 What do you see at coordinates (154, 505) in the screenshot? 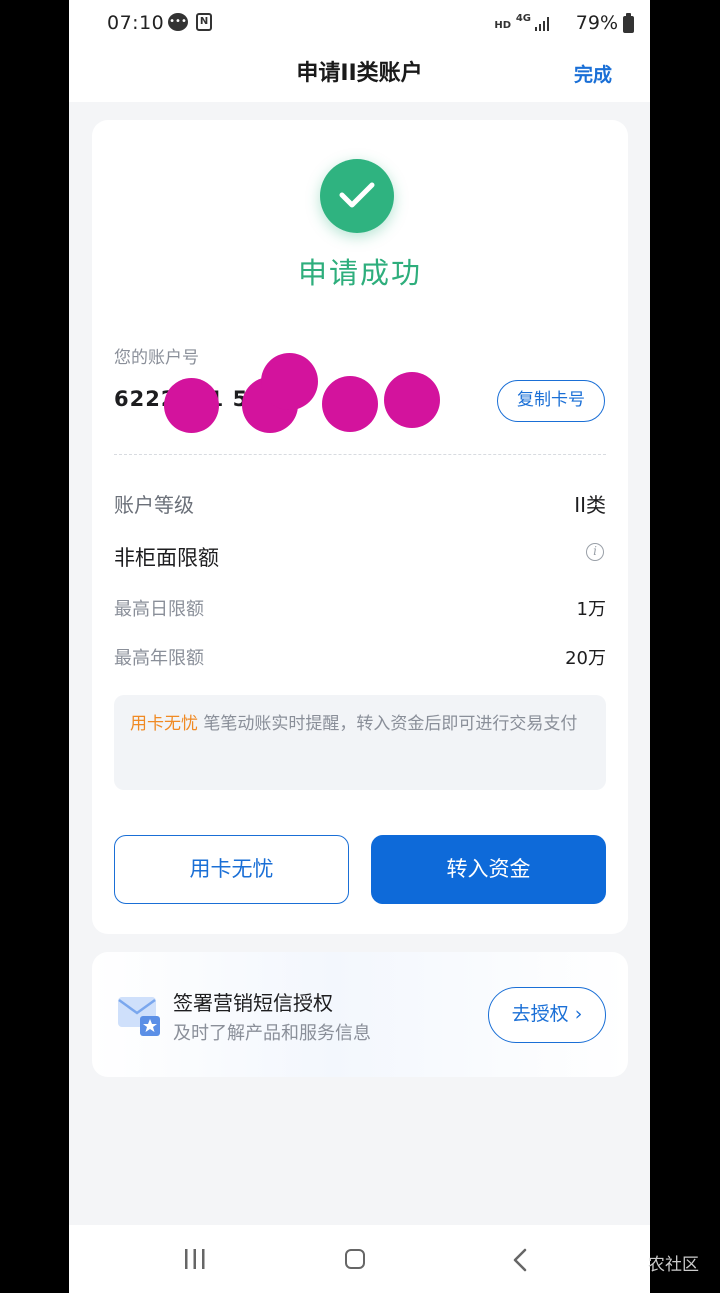
I see `account-level-label: 账户等级` at bounding box center [154, 505].